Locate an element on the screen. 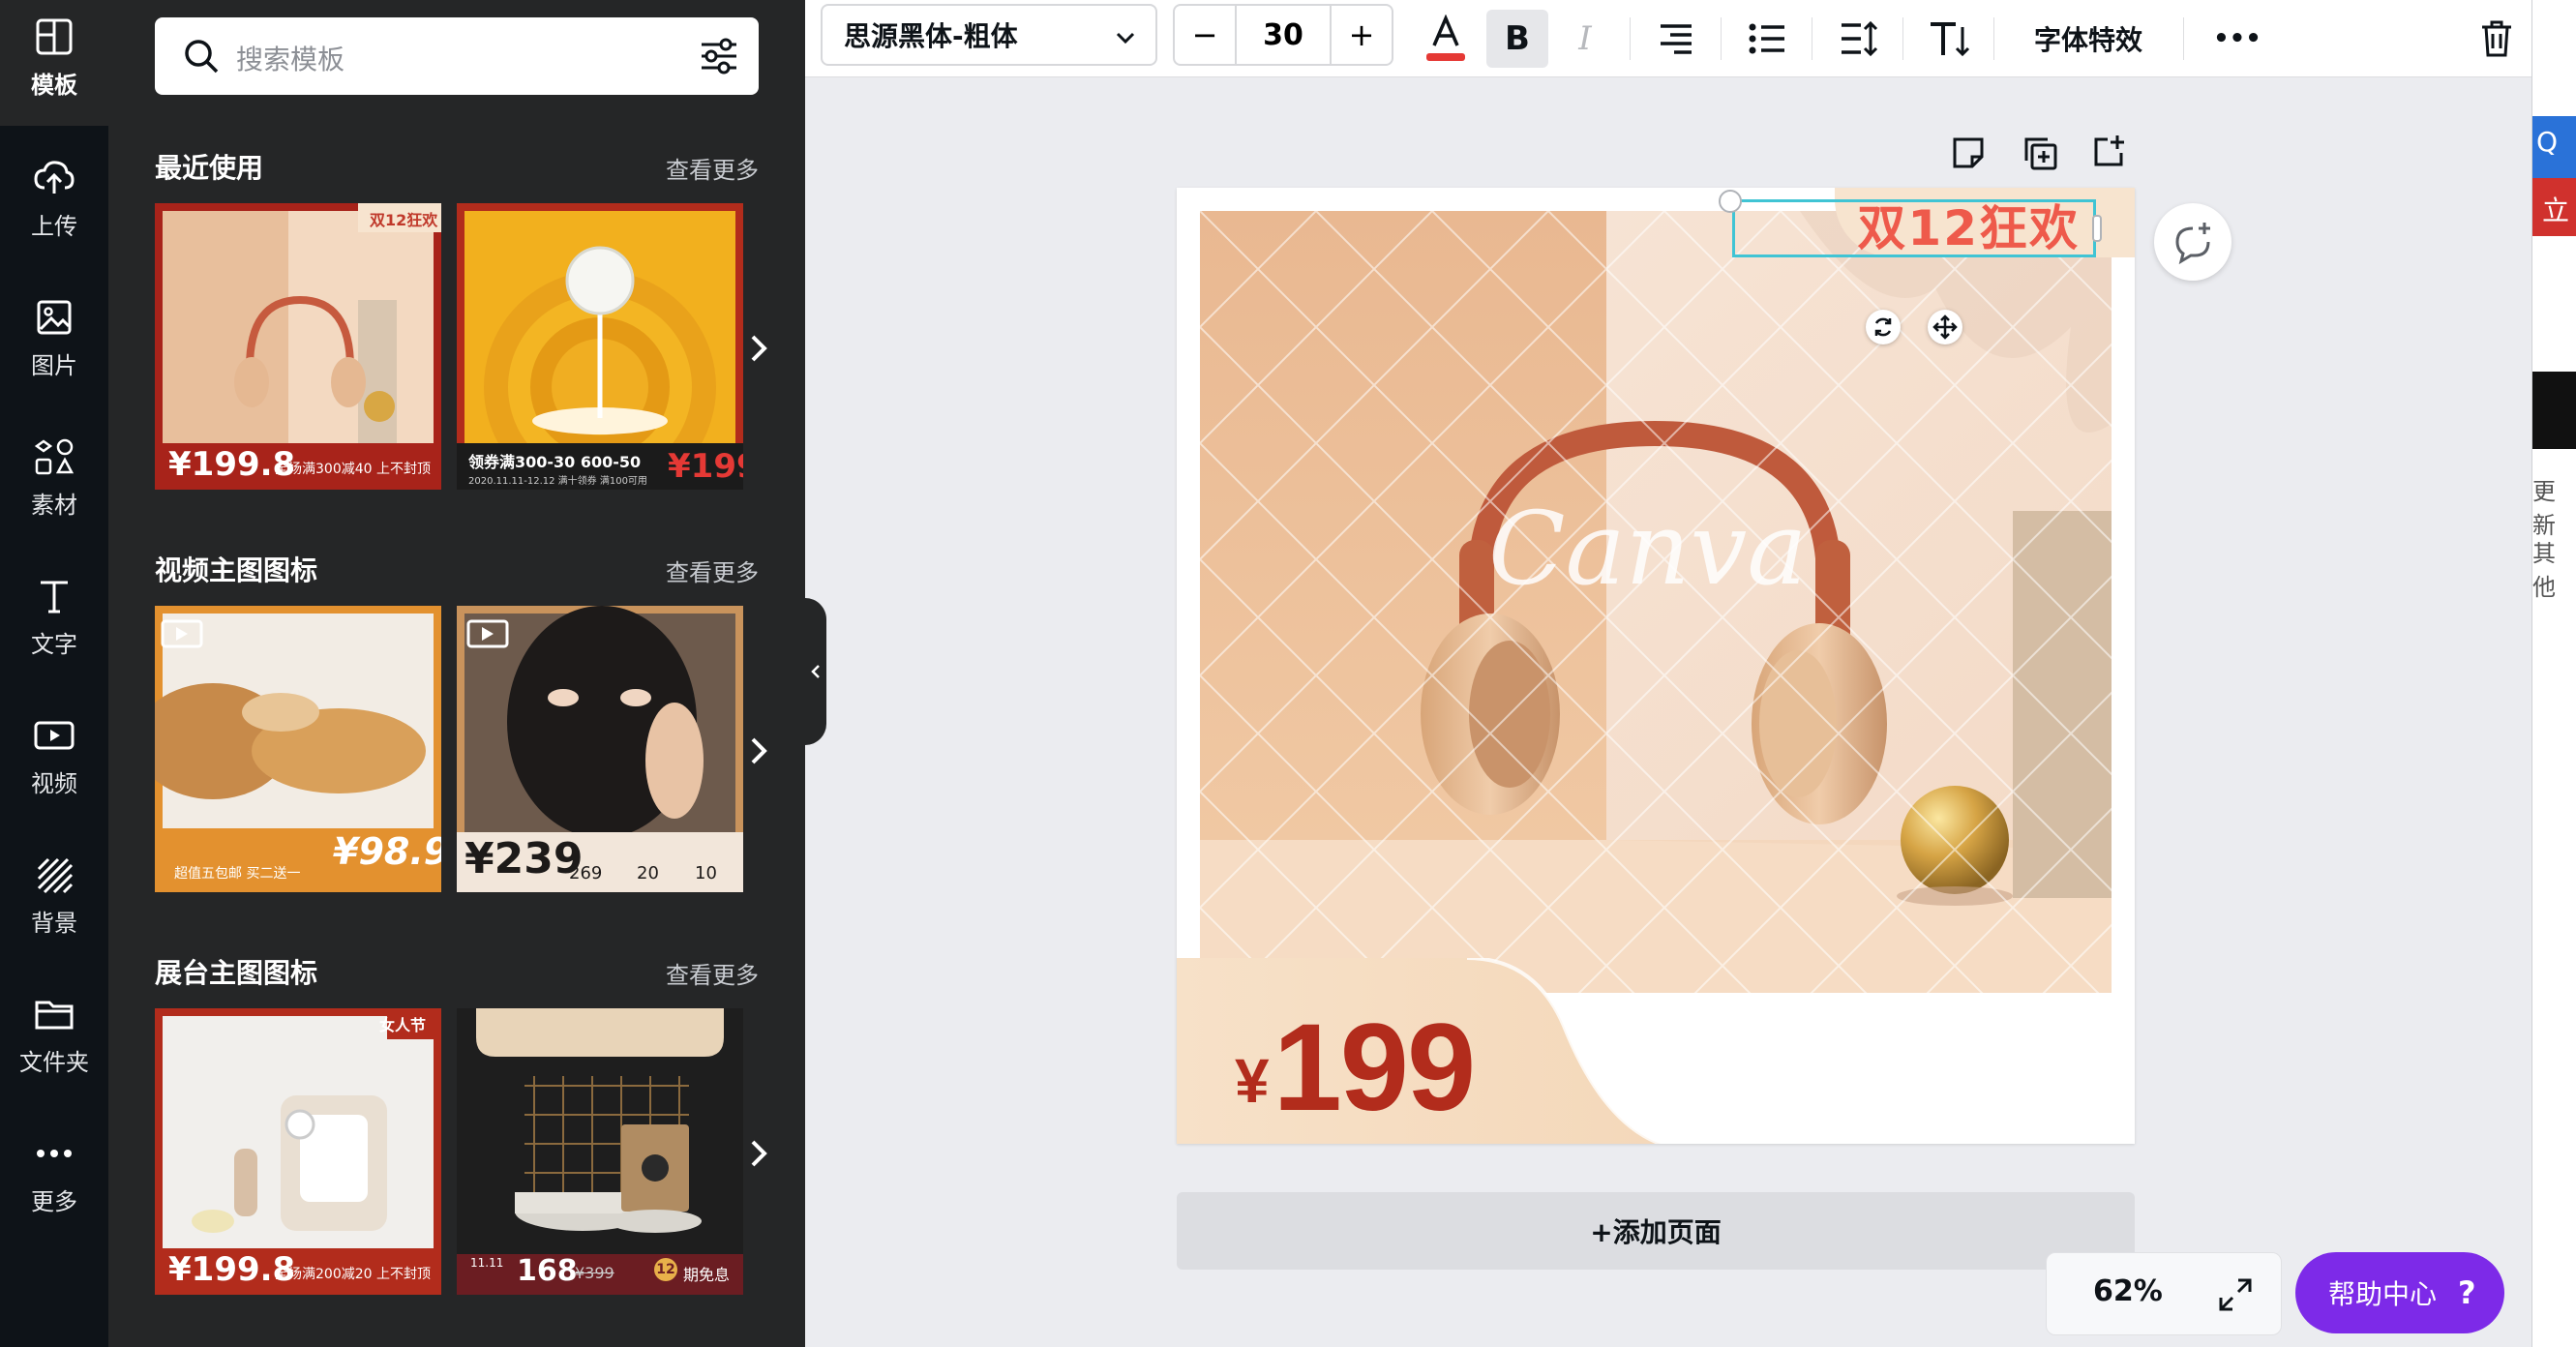 The width and height of the screenshot is (2576, 1347). help-center-button: 帮助中心 ? is located at coordinates (2399, 1293).